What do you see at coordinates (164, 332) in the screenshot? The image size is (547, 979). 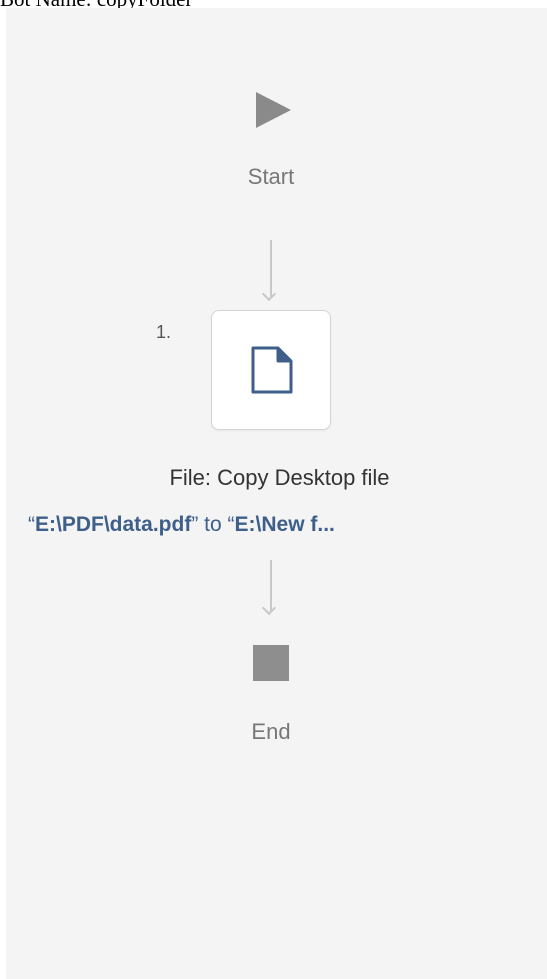 I see `step-number: 1.` at bounding box center [164, 332].